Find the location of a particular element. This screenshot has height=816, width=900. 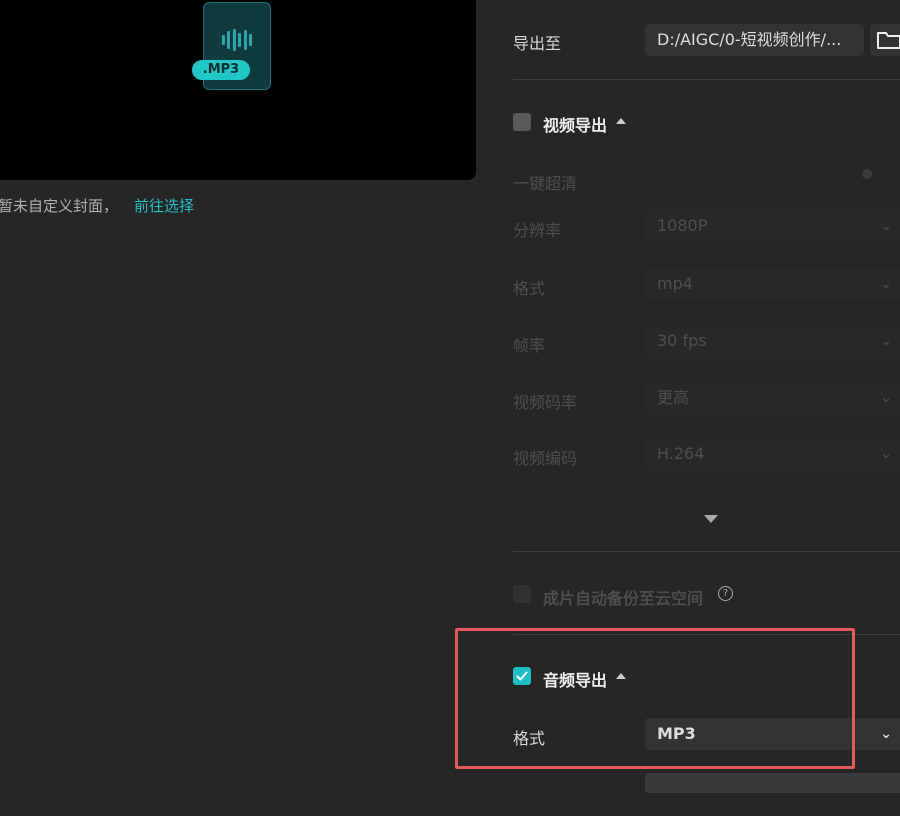

cloud-backup-checkbox is located at coordinates (522, 594).